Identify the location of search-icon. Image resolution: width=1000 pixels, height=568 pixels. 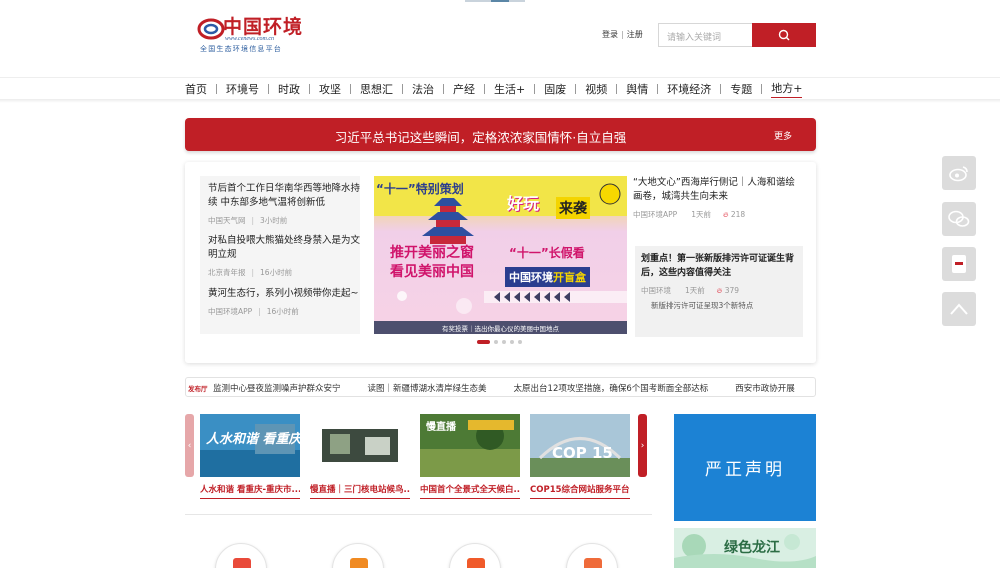
(784, 35).